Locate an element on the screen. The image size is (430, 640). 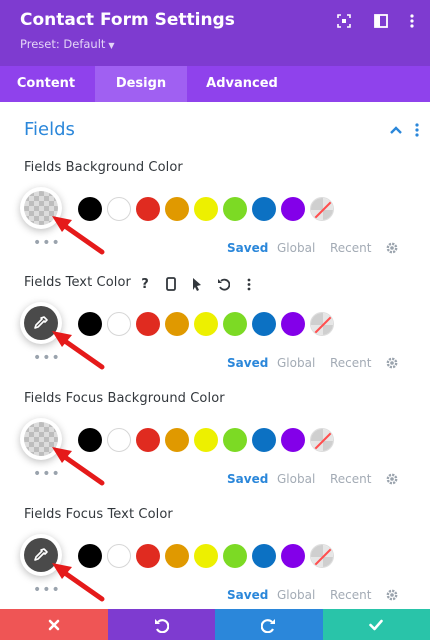
close-icon is located at coordinates (54, 624).